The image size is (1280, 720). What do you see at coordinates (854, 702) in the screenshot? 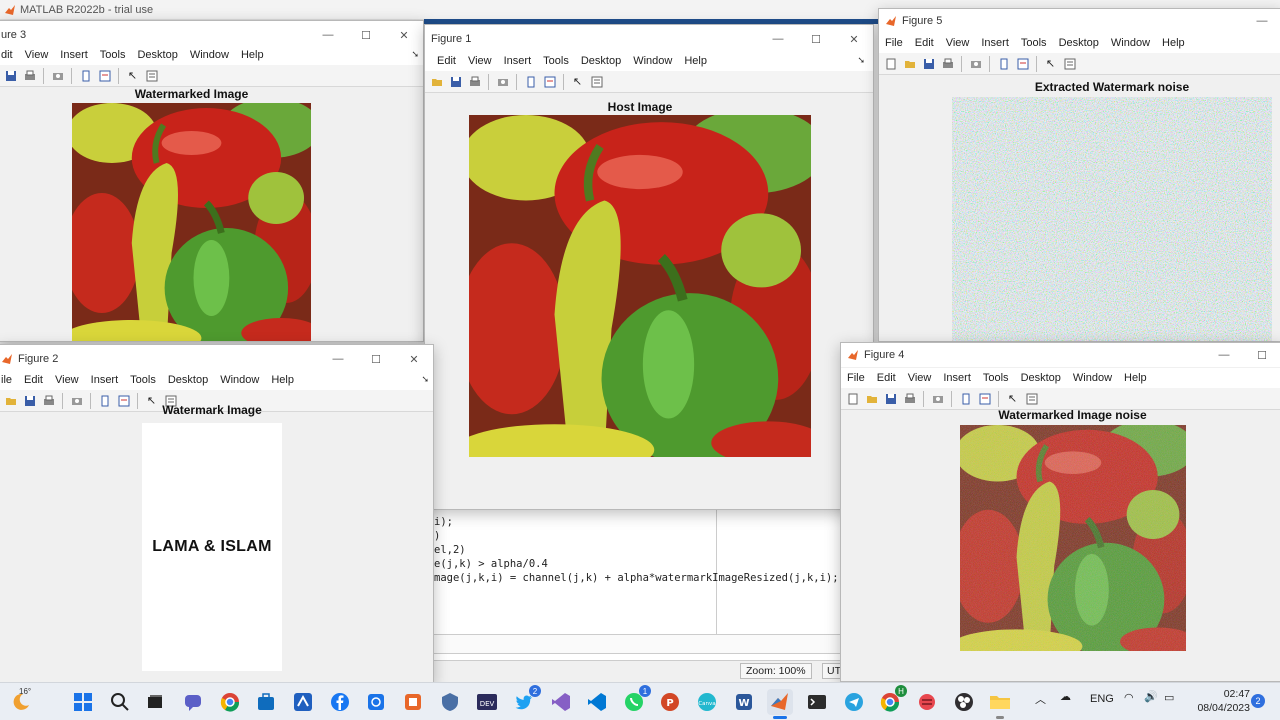
I see `telegram-icon` at bounding box center [854, 702].